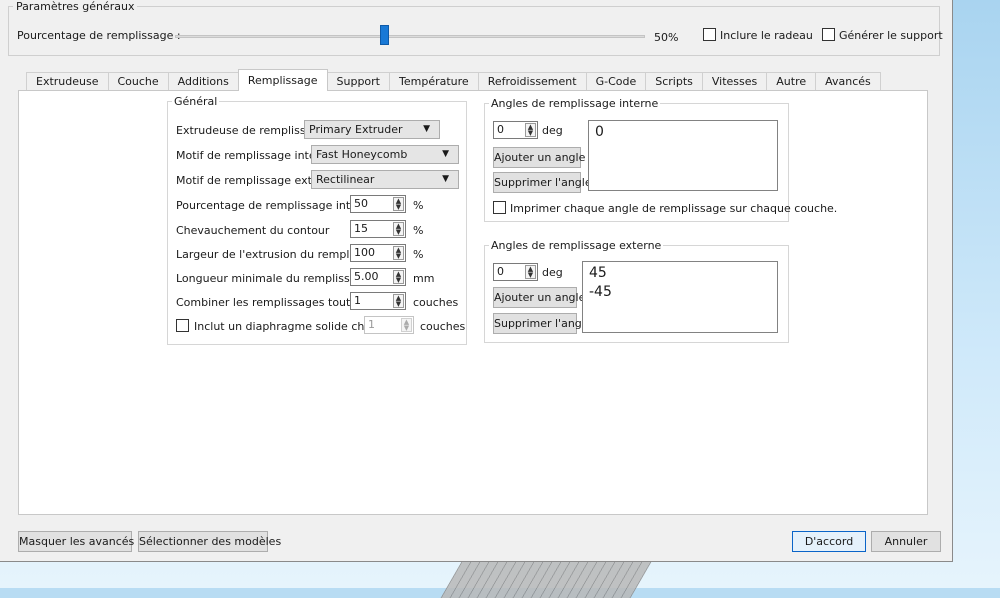 This screenshot has width=1000, height=598. Describe the element at coordinates (766, 35) in the screenshot. I see `raft-label: Inclure le radeau` at that location.